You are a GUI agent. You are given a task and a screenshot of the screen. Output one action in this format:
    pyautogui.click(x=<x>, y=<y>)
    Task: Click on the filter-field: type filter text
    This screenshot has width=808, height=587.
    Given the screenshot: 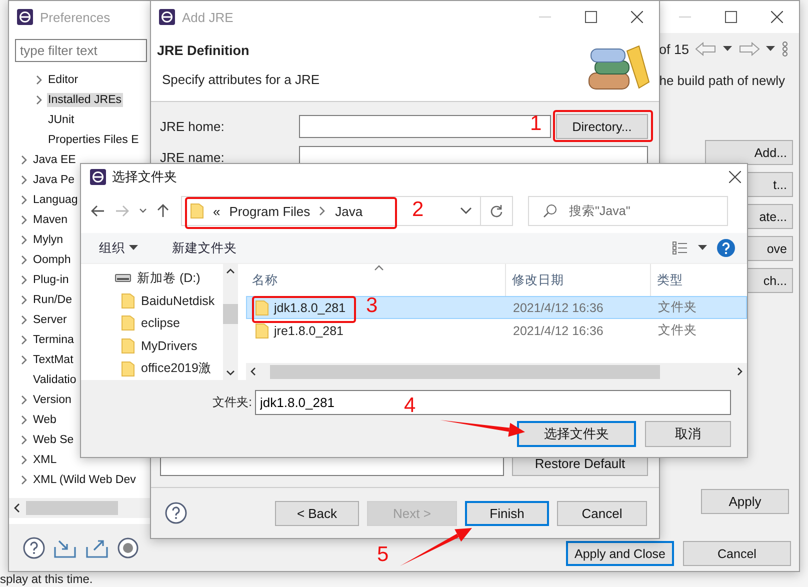 What is the action you would take?
    pyautogui.click(x=81, y=50)
    